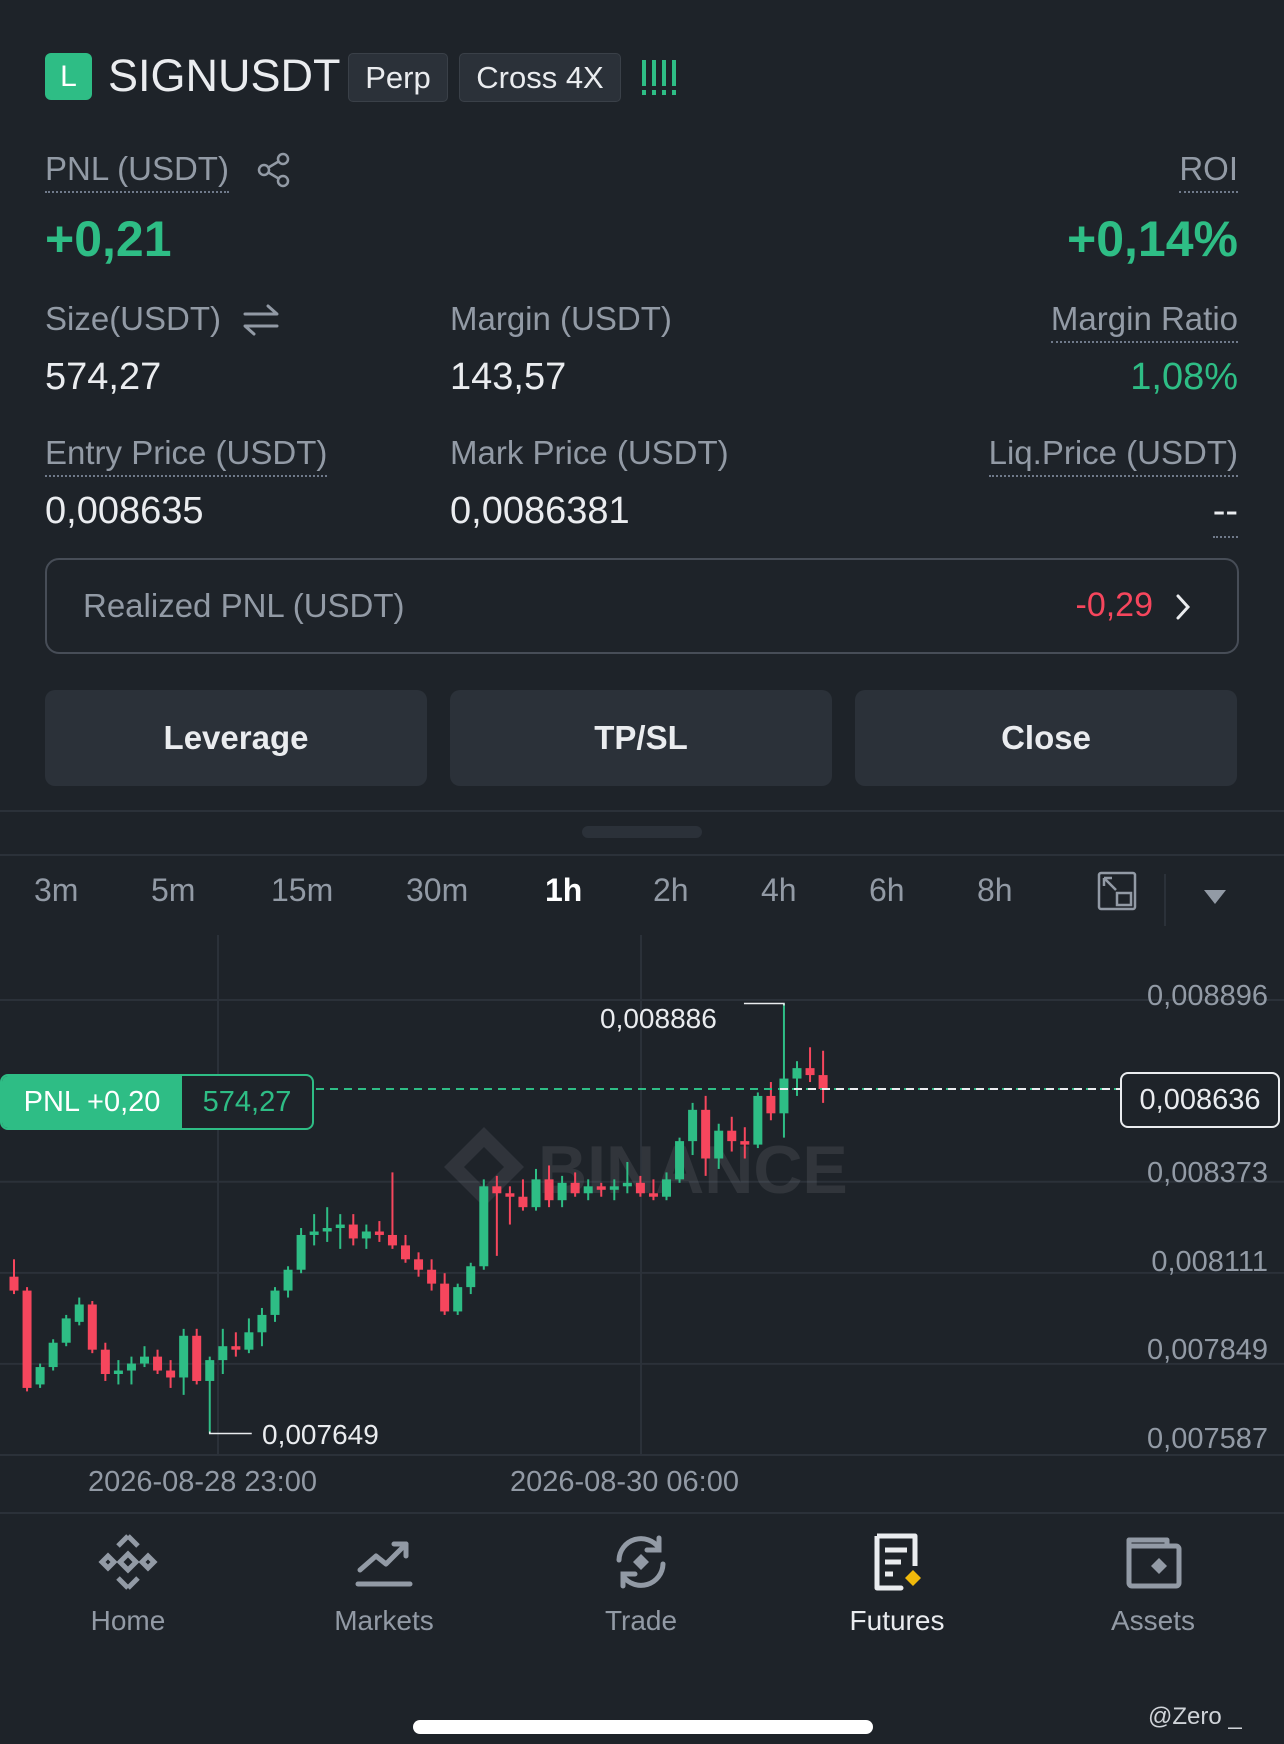  Describe the element at coordinates (1153, 1583) in the screenshot. I see `nav-assets: Assets` at that location.